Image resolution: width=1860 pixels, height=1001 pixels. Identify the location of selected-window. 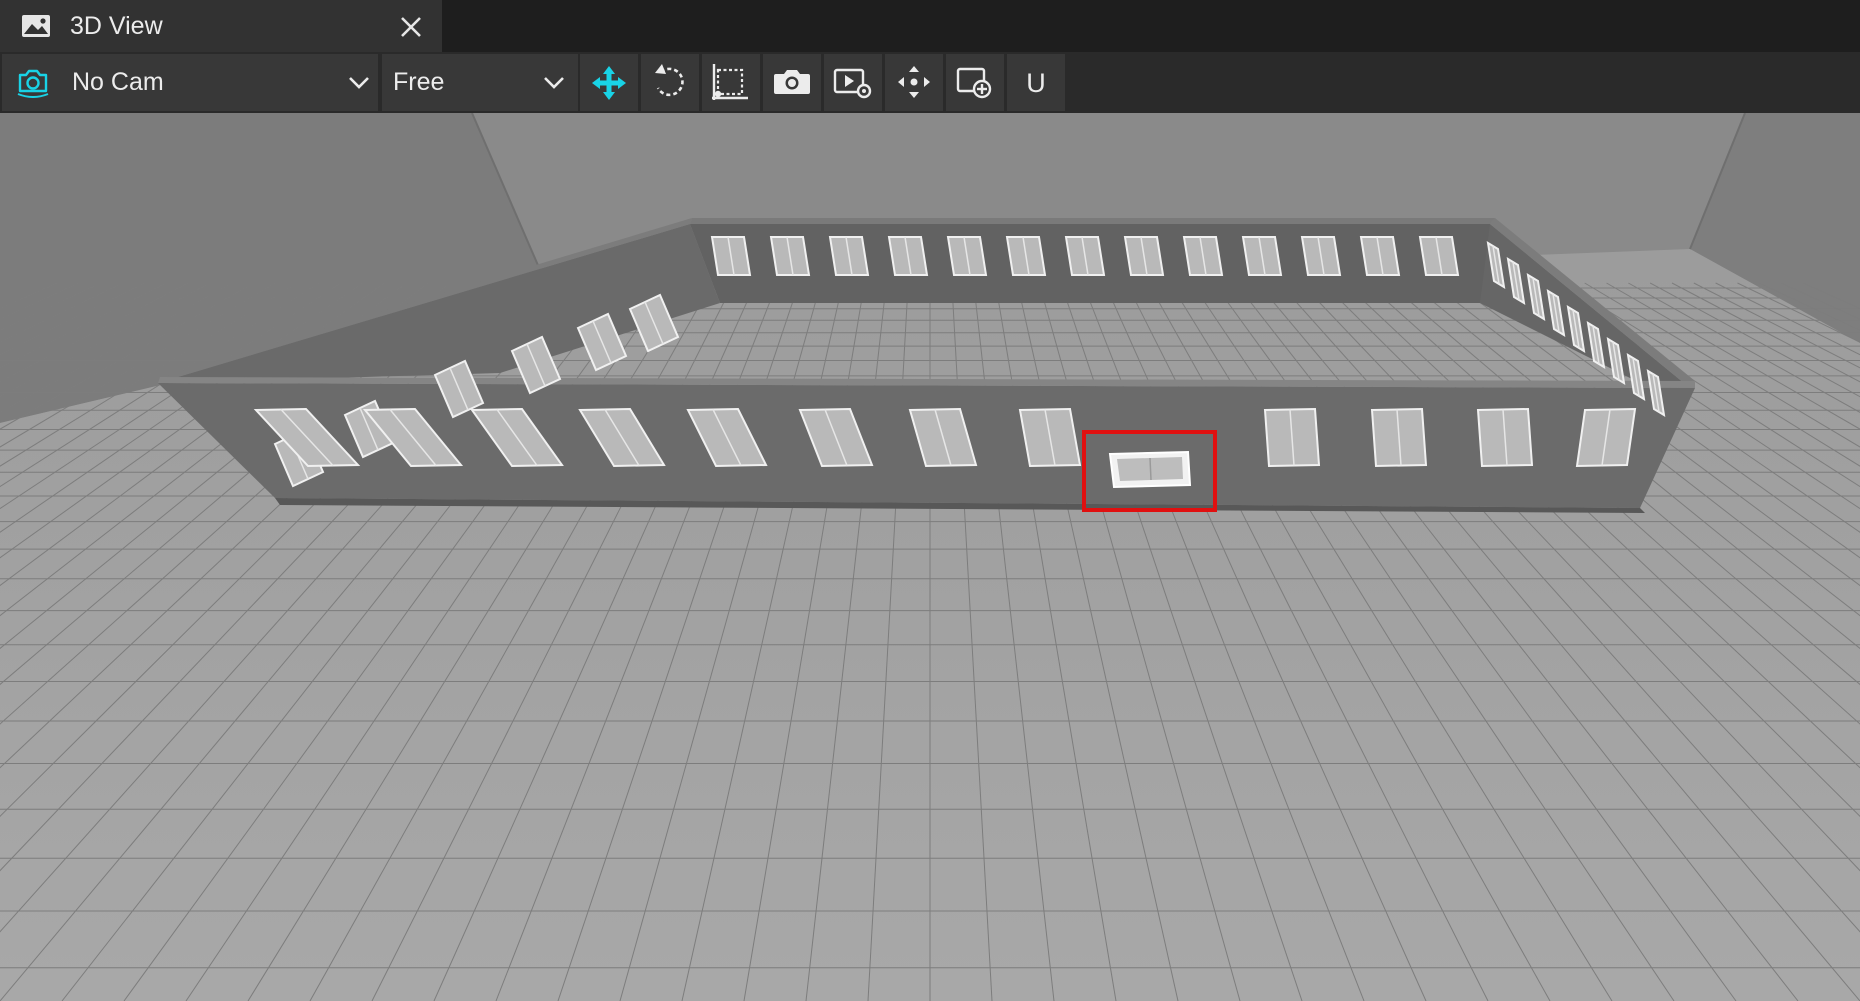
(1150, 469).